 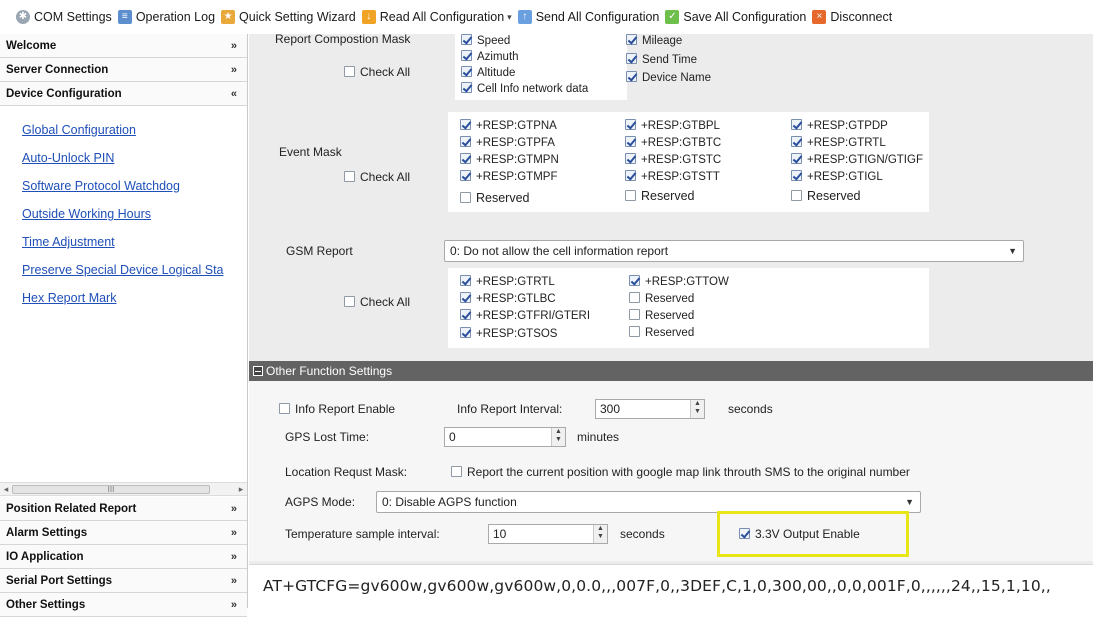 I want to click on sidebar-section-server-connection: Server Connection », so click(x=123, y=70).